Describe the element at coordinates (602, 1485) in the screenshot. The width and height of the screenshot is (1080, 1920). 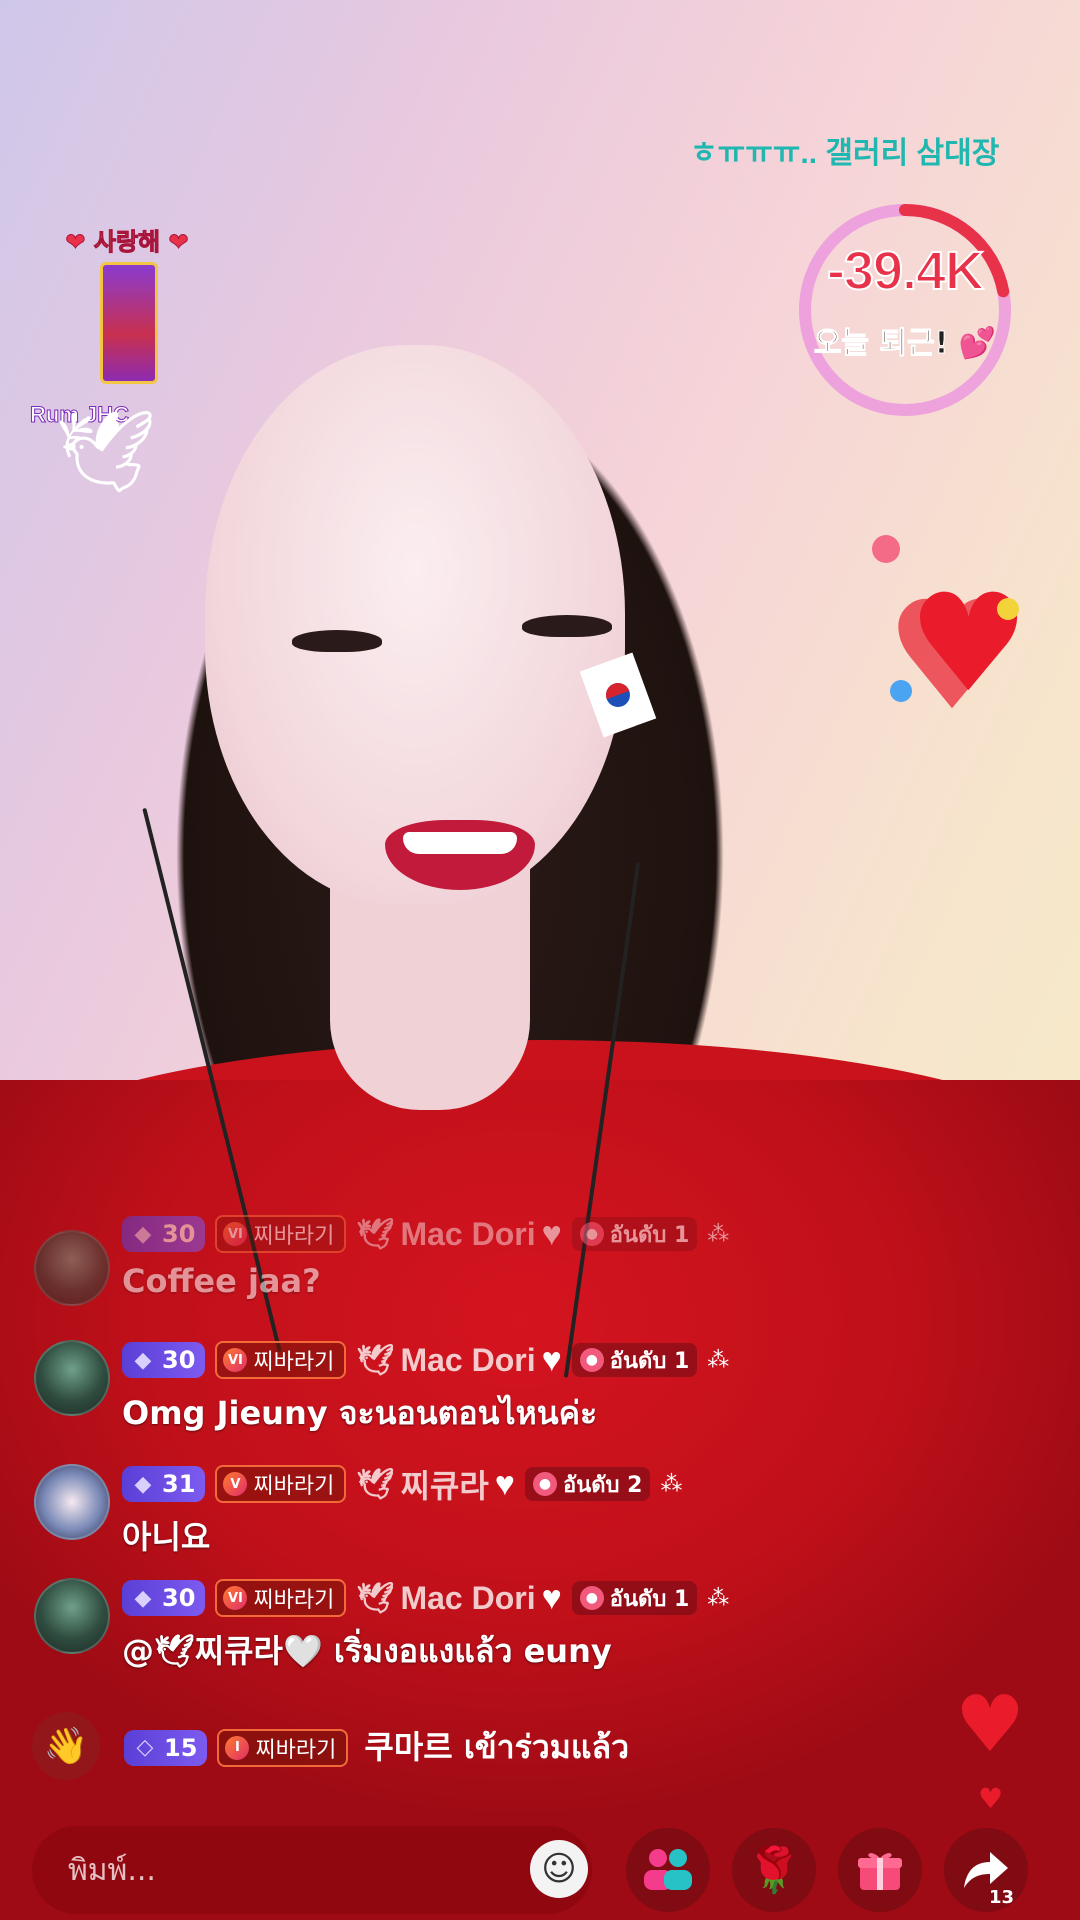
I see `rank-text: อันดับ 2` at that location.